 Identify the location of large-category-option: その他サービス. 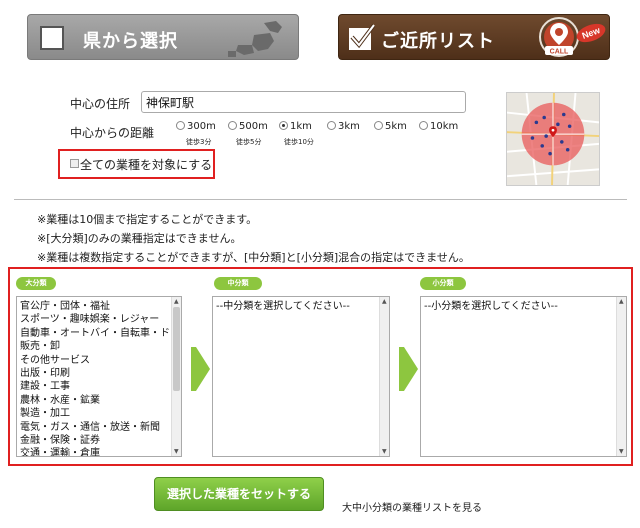
(100, 360).